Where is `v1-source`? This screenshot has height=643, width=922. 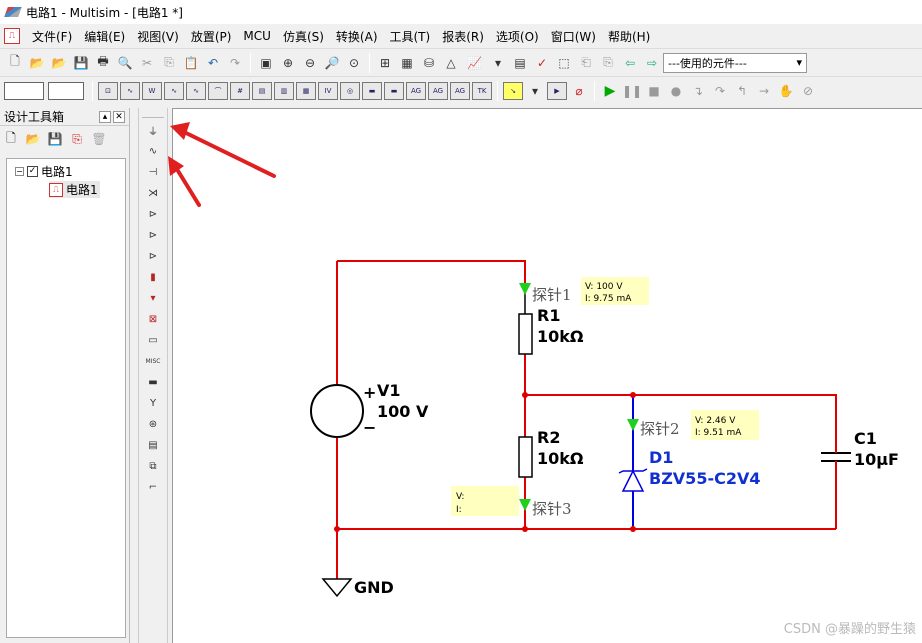
v1-source is located at coordinates (337, 411).